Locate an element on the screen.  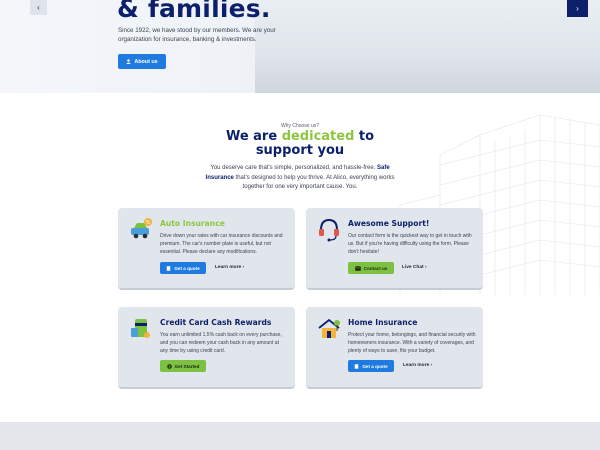
about-us-label: About us is located at coordinates (146, 61).